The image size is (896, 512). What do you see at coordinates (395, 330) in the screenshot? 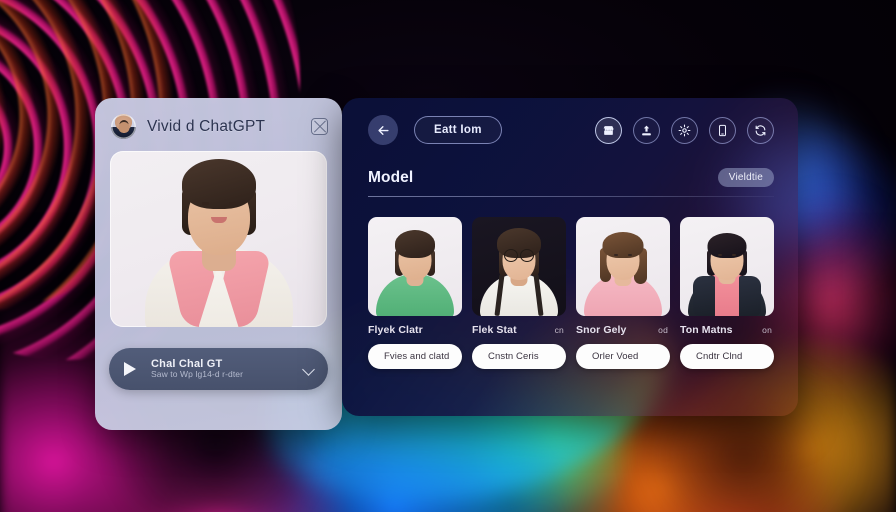
I see `model-card-label: Flyek Clatr` at bounding box center [395, 330].